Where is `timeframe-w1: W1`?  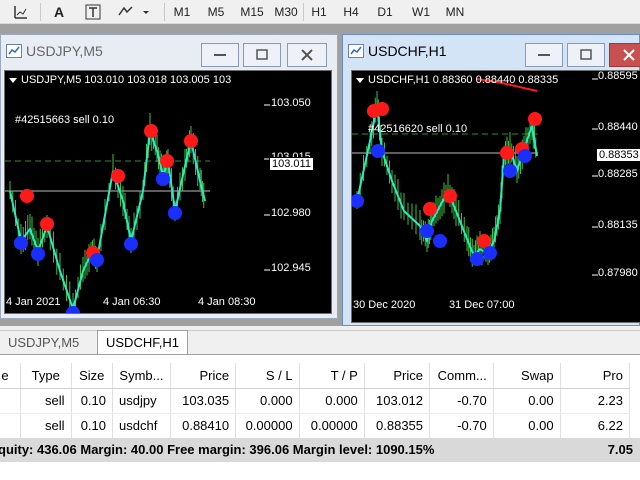 timeframe-w1: W1 is located at coordinates (421, 12).